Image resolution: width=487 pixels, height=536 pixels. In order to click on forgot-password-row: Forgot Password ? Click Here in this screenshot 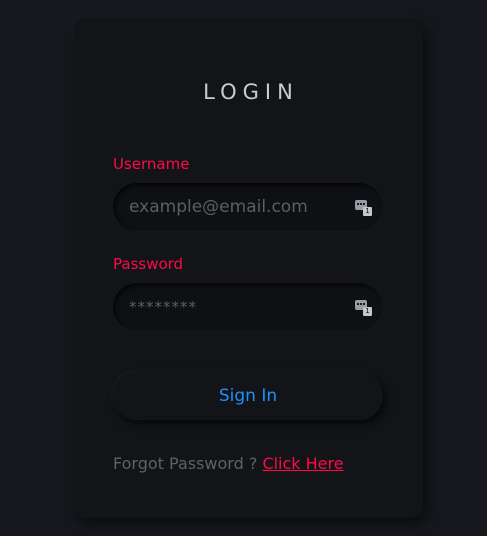, I will do `click(228, 463)`.